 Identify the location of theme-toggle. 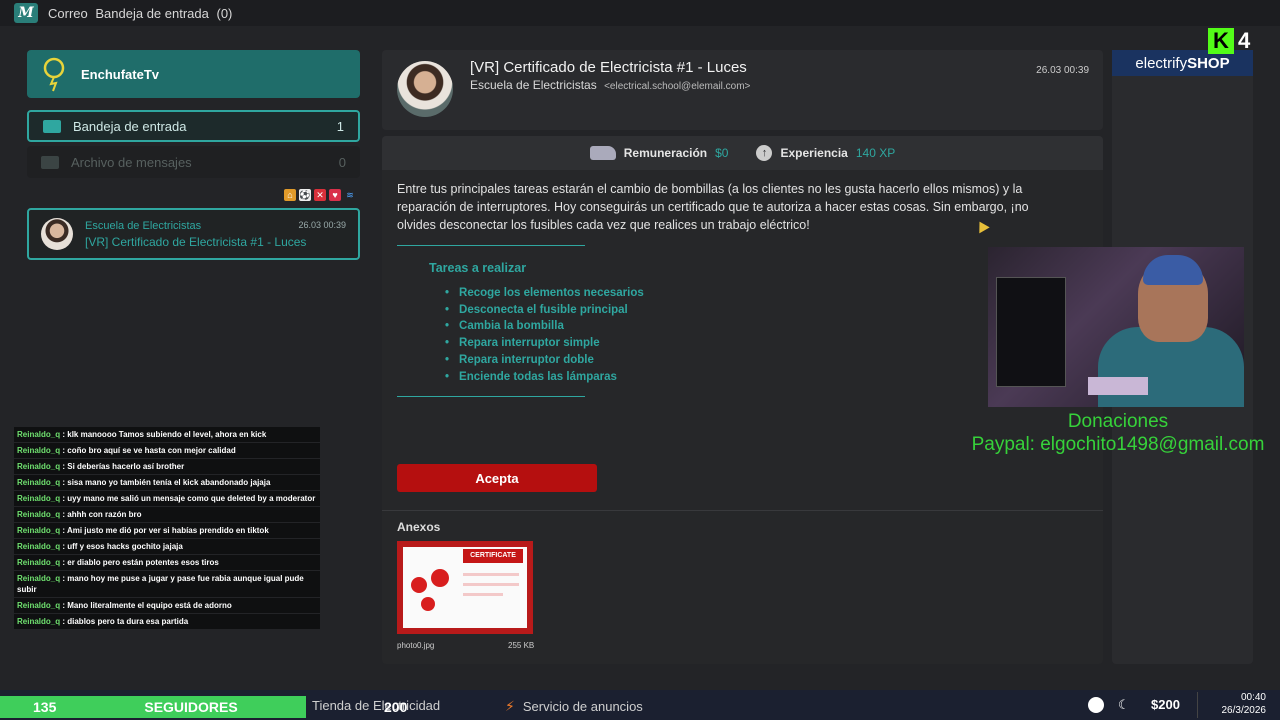
(1096, 705).